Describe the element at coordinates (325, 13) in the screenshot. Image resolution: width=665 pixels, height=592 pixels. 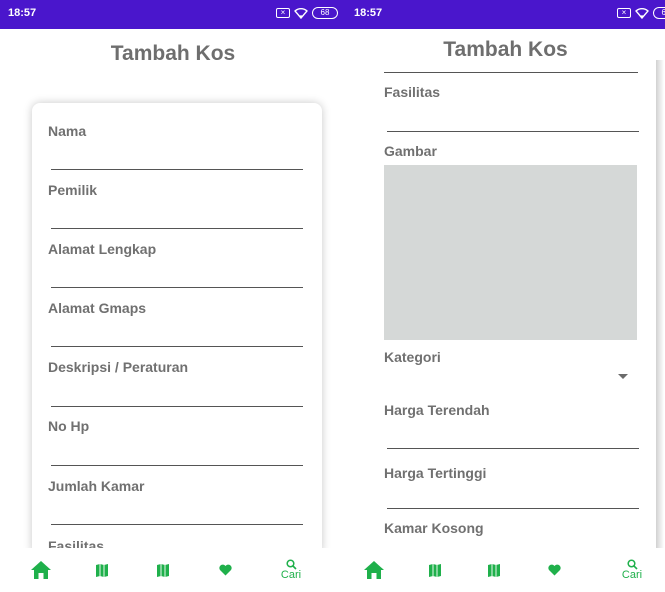
I see `battery-icon: 68` at that location.